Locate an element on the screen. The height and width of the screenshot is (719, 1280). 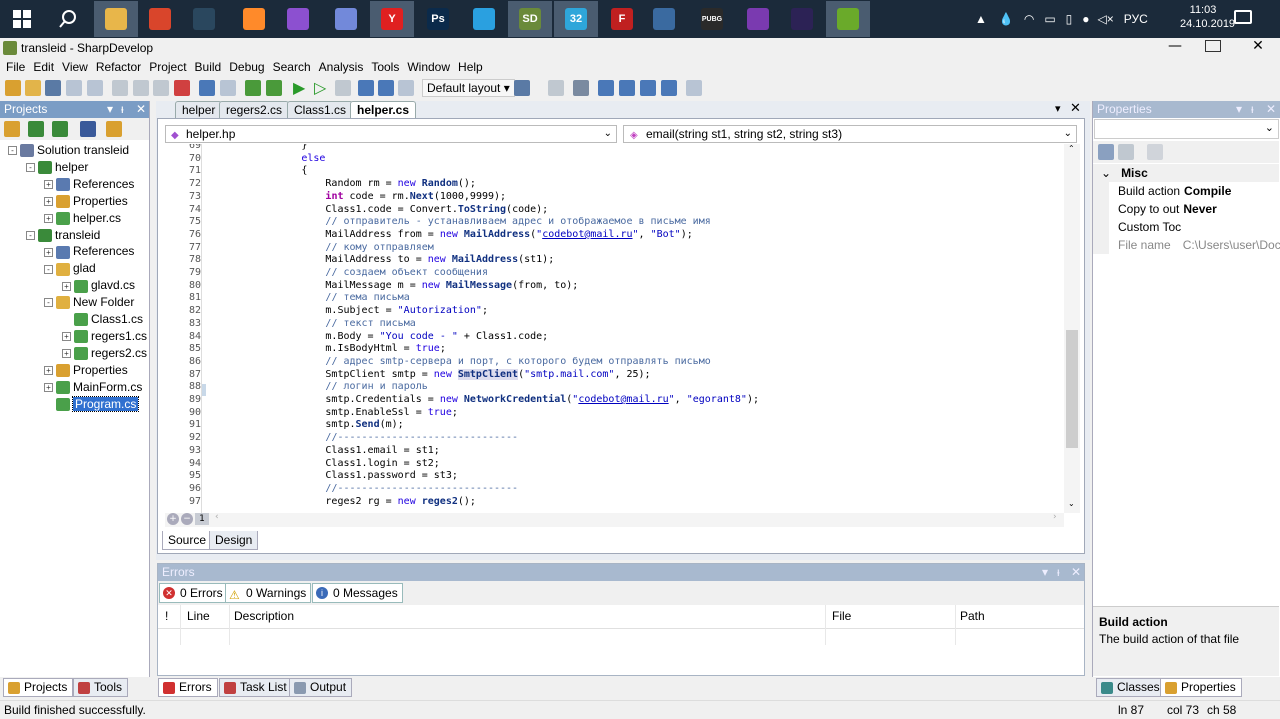
menu-tools: Tools is located at coordinates (385, 67).